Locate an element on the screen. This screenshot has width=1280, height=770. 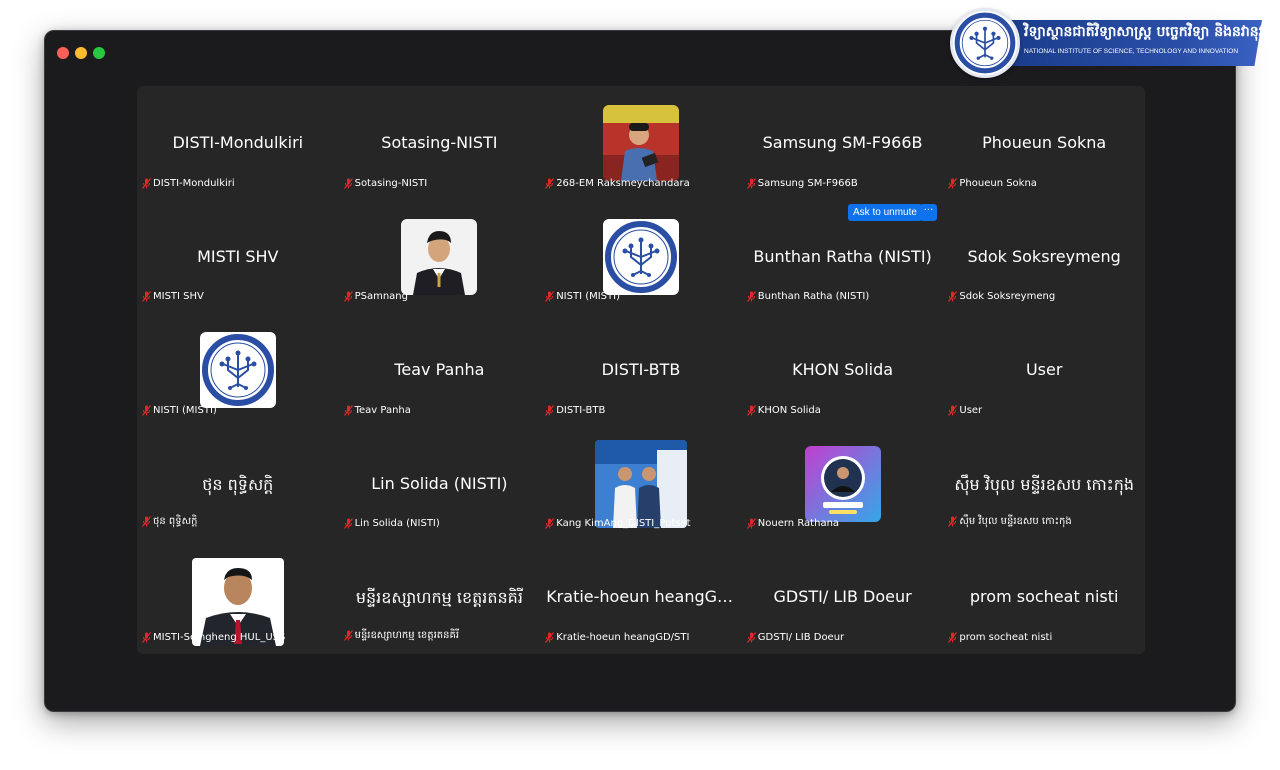
participant-label: User is located at coordinates (965, 410).